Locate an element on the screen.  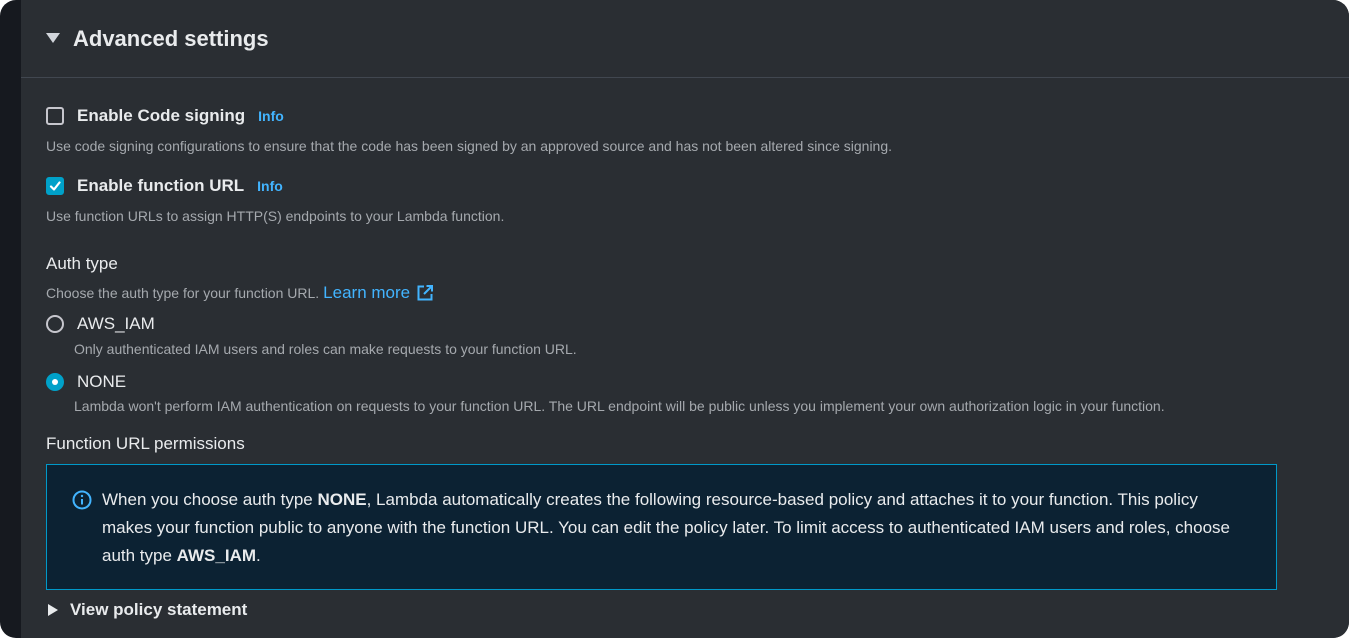
caret-down-icon is located at coordinates (53, 37).